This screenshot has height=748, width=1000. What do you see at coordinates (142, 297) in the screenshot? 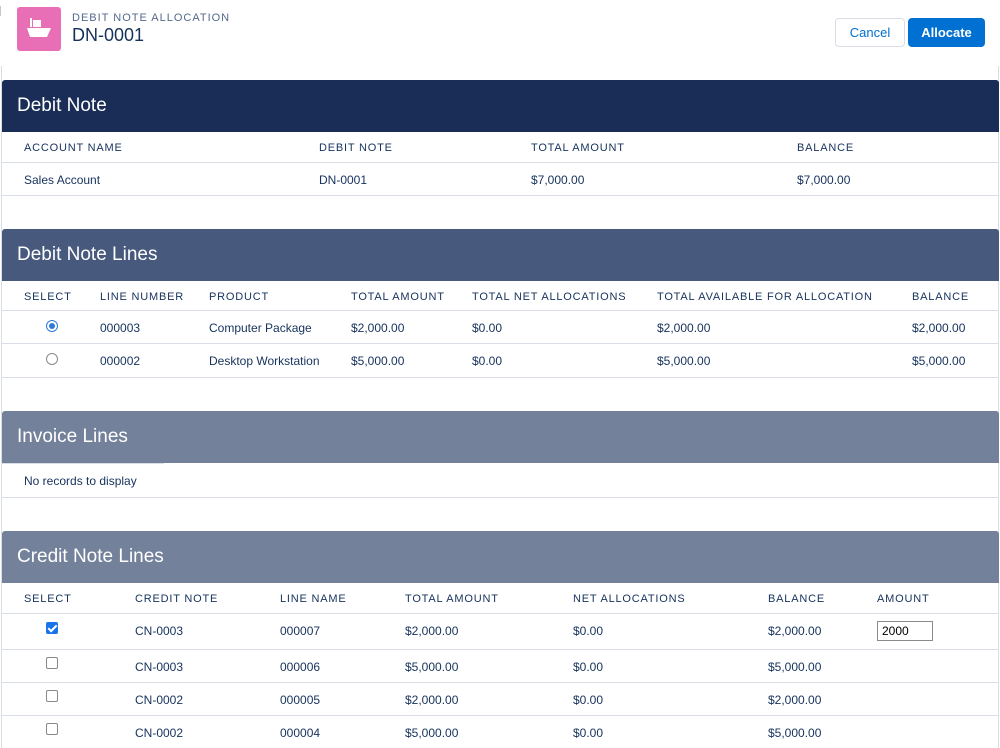
I see `column-header: LINE NUMBER` at bounding box center [142, 297].